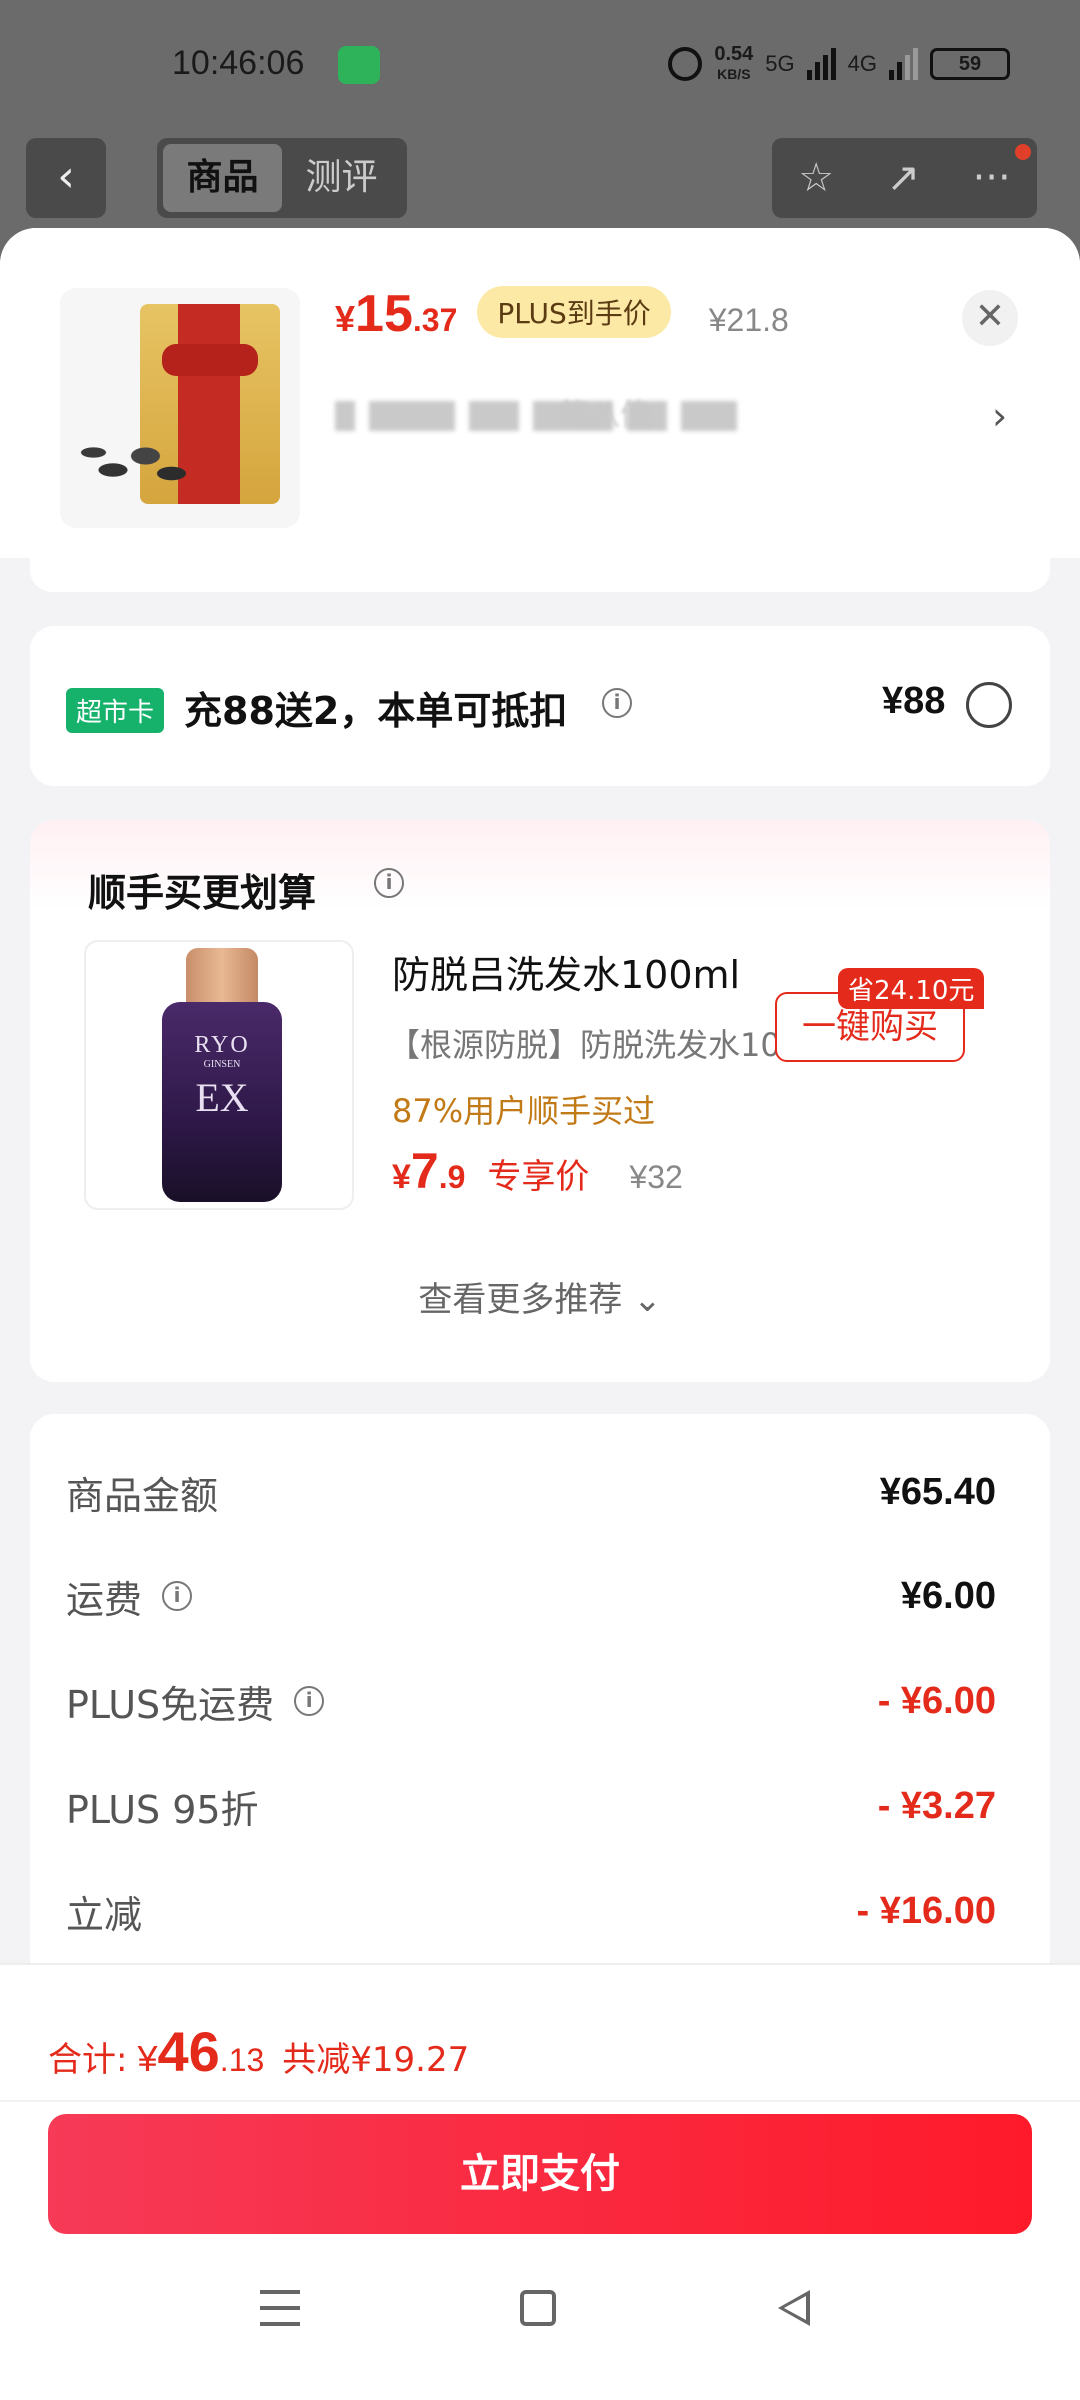 Image resolution: width=1080 pixels, height=2400 pixels. What do you see at coordinates (816, 178) in the screenshot?
I see `favorite-icon: ☆` at bounding box center [816, 178].